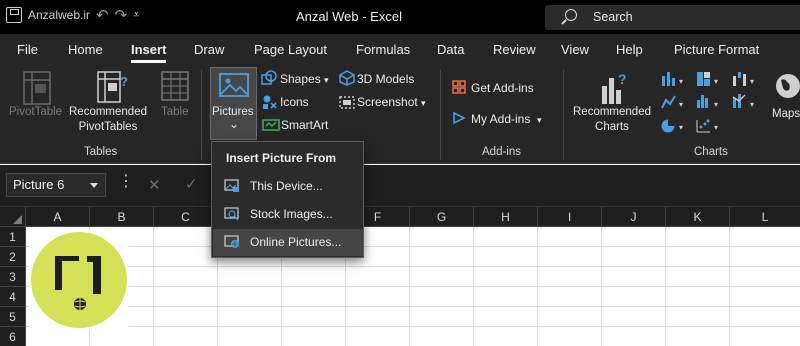 The height and width of the screenshot is (346, 800). What do you see at coordinates (788, 86) in the screenshot?
I see `maps-icon` at bounding box center [788, 86].